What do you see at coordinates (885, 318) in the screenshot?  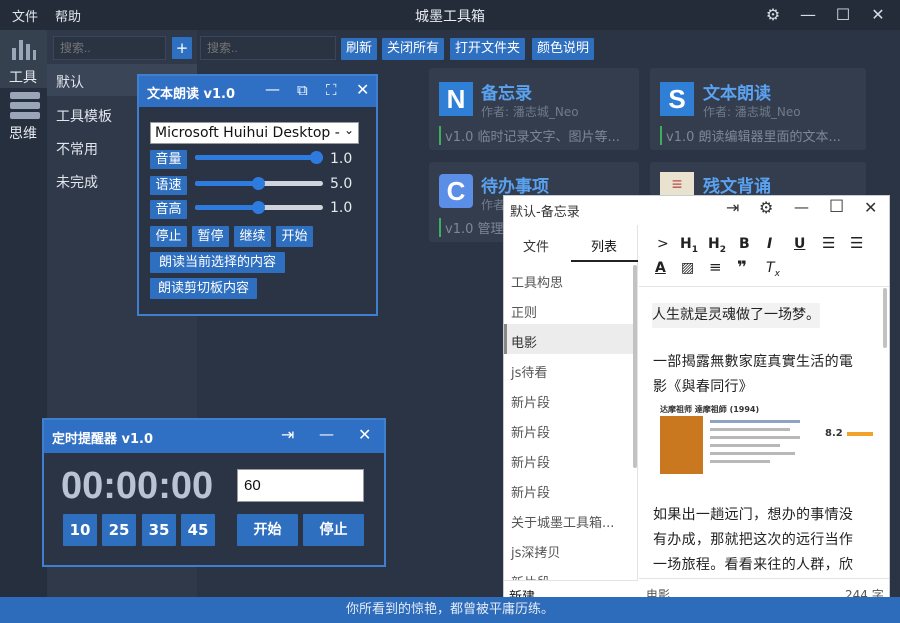 I see `editor-scrollbar` at bounding box center [885, 318].